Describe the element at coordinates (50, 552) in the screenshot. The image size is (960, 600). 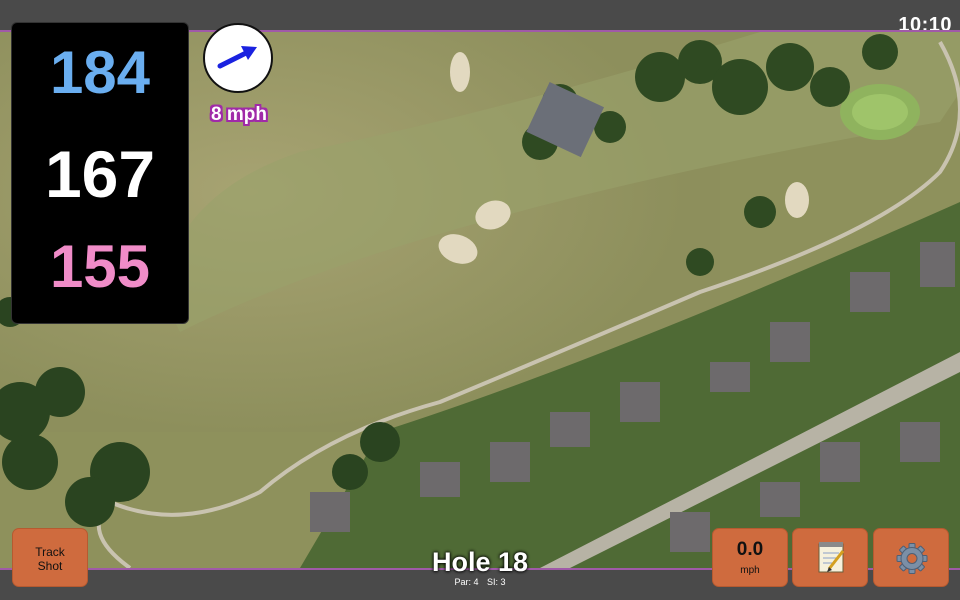
I see `track-shot-label-line1: Track` at that location.